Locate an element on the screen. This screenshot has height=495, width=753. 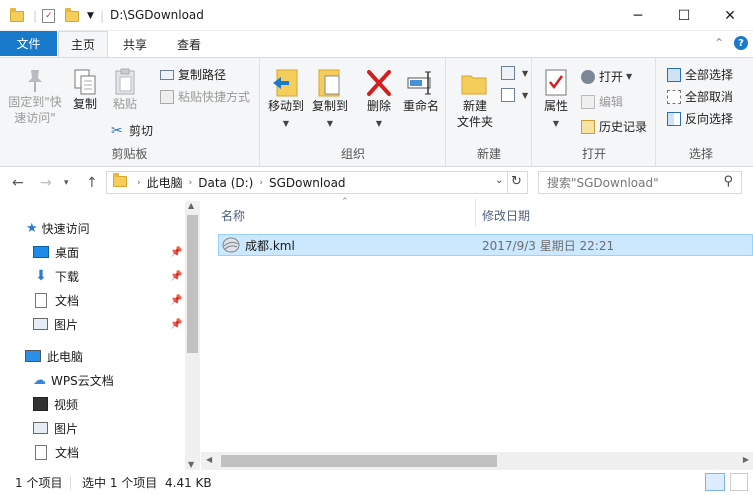
maximize-button: ☐ is located at coordinates (684, 15).